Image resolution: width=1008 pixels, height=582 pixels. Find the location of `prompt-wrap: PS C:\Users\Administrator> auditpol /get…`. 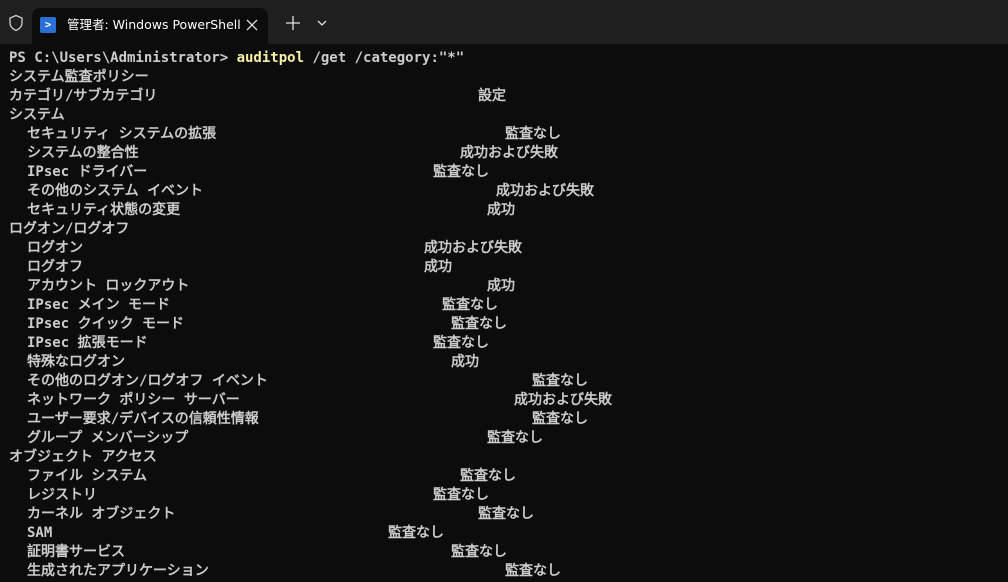

prompt-wrap: PS C:\Users\Administrator> auditpol /get… is located at coordinates (236, 58).